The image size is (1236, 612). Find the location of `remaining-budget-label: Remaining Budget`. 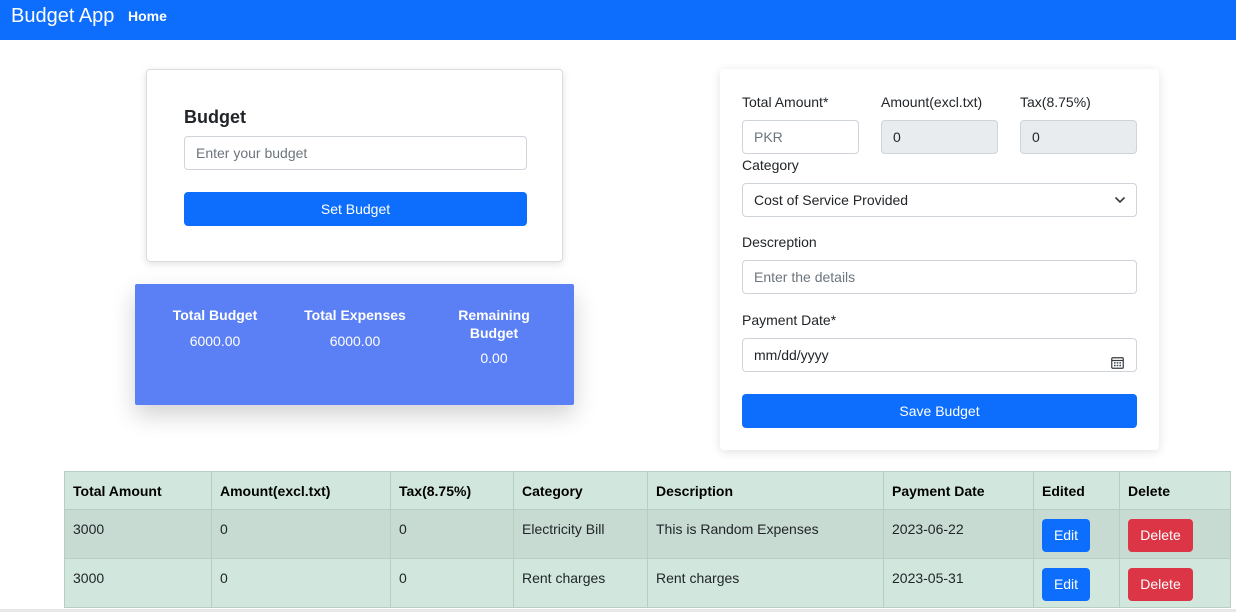

remaining-budget-label: Remaining Budget is located at coordinates (494, 324).